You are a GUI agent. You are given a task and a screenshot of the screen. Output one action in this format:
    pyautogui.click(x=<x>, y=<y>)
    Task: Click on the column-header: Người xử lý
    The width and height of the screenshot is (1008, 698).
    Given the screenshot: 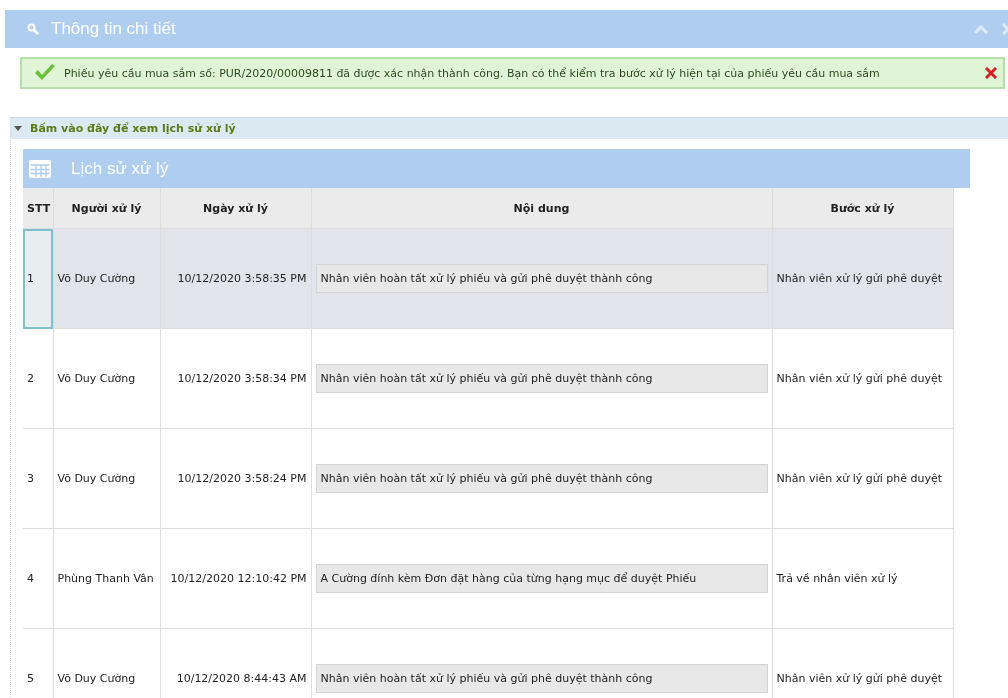 What is the action you would take?
    pyautogui.click(x=106, y=208)
    